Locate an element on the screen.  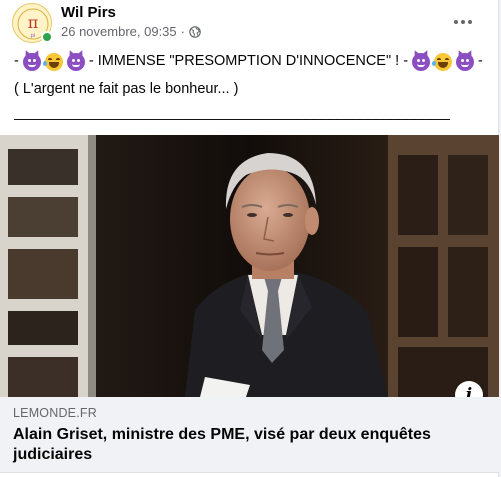
post-timestamp: 26 novembre, 09:35 is located at coordinates (119, 32).